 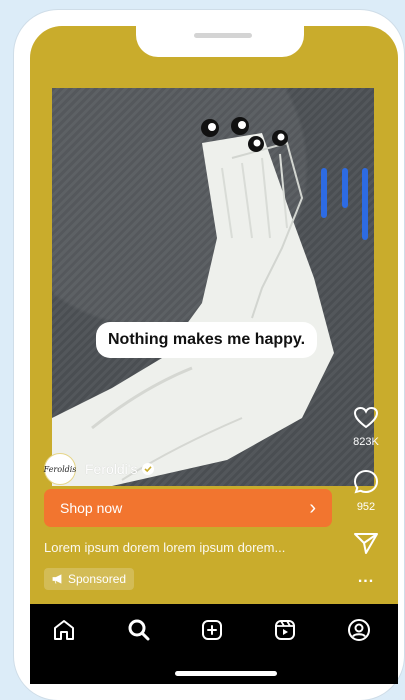 I want to click on like-button: 823K, so click(x=366, y=427).